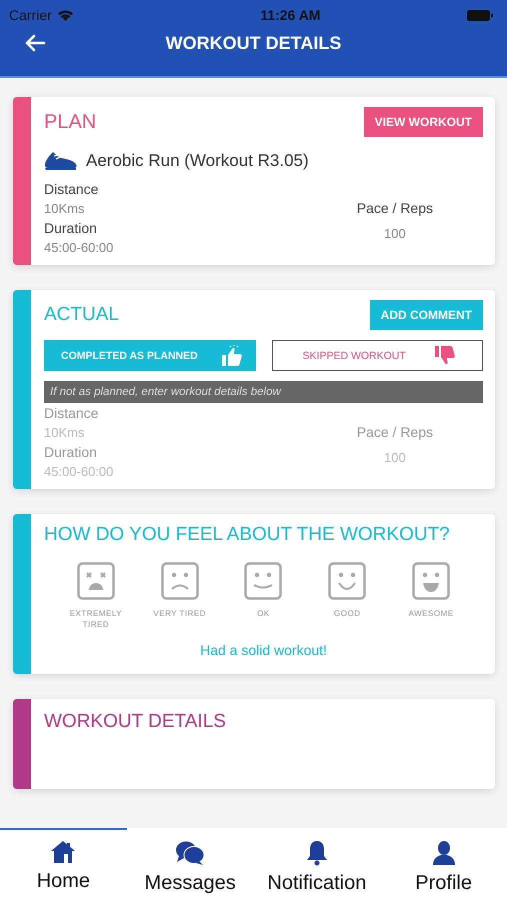 The height and width of the screenshot is (900, 507). I want to click on hint-bar: If not as planned, enter workout details below, so click(263, 392).